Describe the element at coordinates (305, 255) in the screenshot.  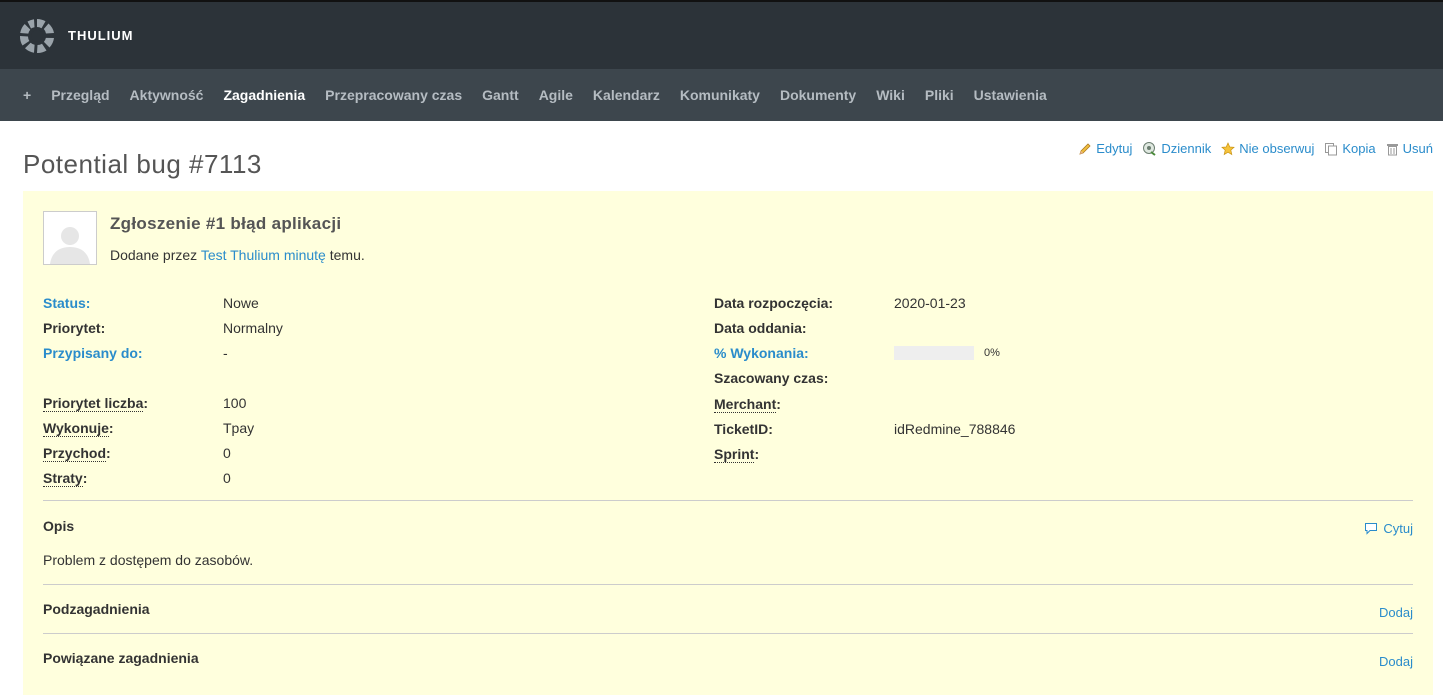
I see `time-link: minutę` at that location.